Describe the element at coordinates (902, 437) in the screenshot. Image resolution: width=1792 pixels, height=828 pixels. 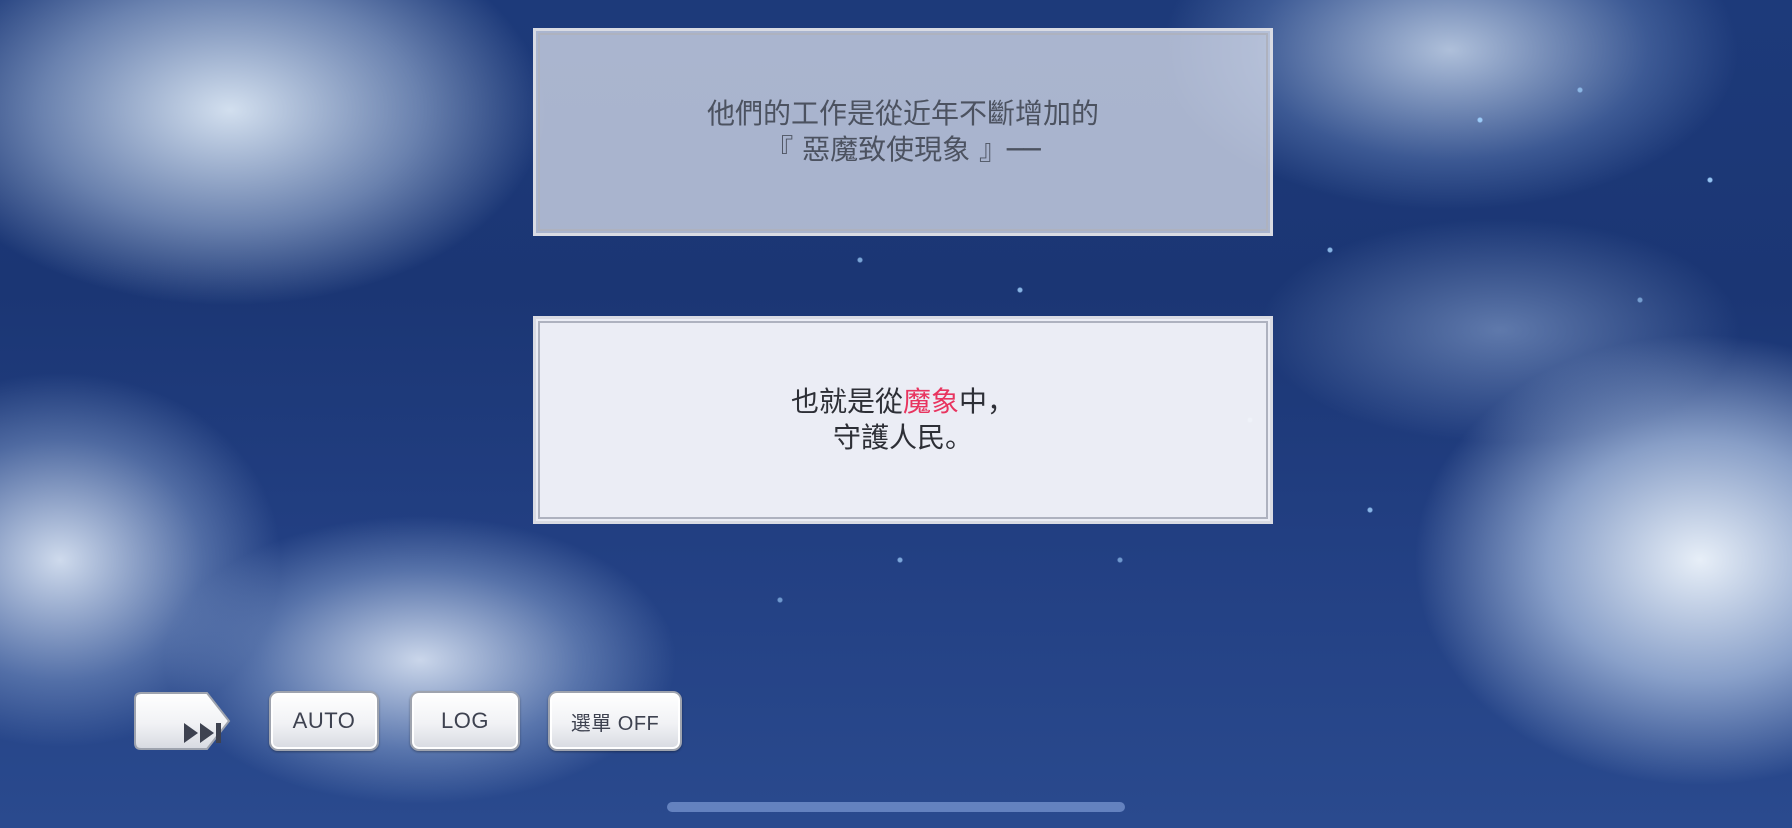
I see `dialogue-line-2: 守護人民。` at that location.